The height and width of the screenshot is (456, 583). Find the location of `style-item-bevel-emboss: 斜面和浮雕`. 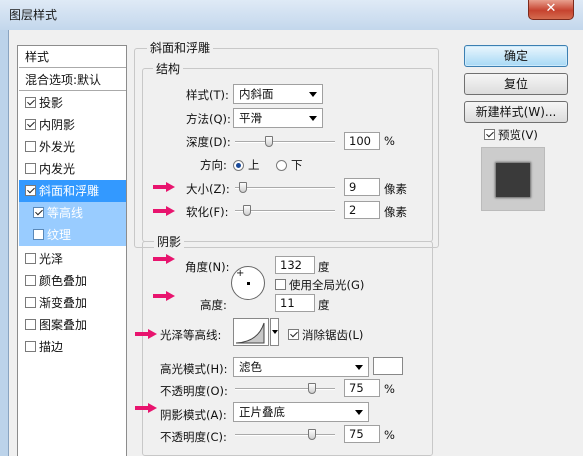

style-item-bevel-emboss: 斜面和浮雕 is located at coordinates (72, 191).